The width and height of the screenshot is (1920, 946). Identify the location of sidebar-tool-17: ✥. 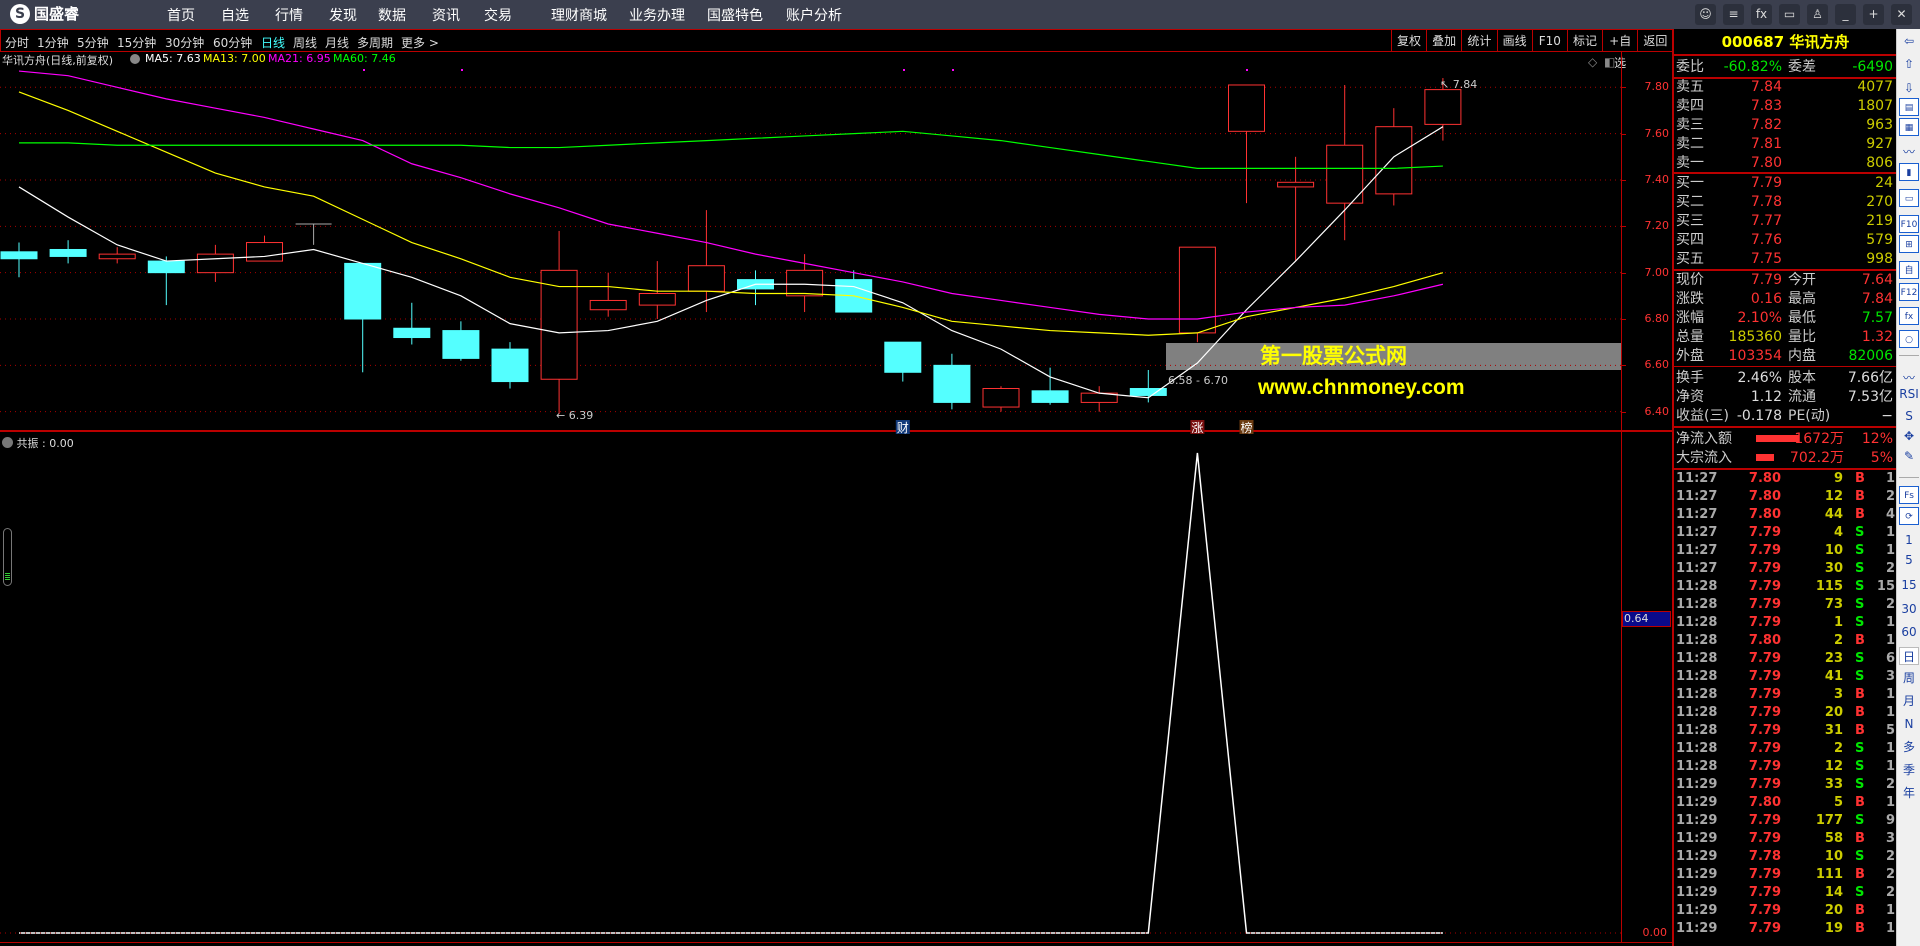
(1909, 436).